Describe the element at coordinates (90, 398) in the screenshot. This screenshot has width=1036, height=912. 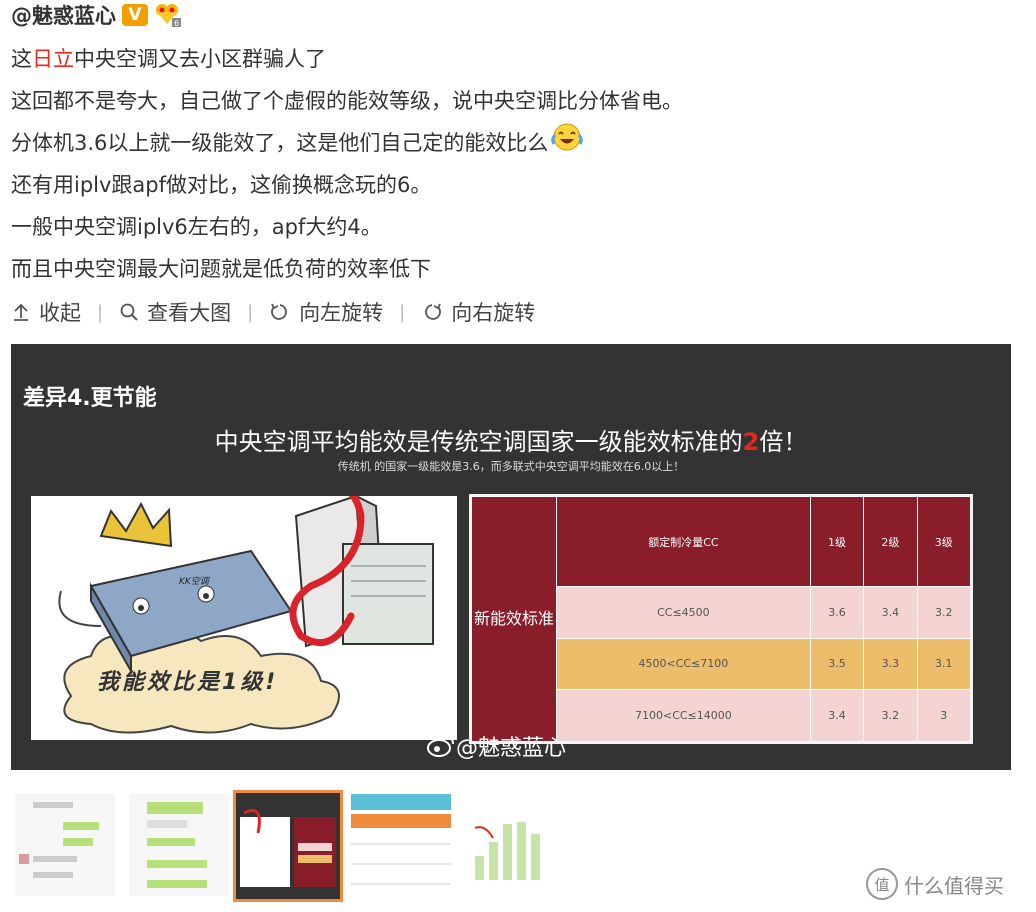
I see `image-section-title: 差异4.更节能` at that location.